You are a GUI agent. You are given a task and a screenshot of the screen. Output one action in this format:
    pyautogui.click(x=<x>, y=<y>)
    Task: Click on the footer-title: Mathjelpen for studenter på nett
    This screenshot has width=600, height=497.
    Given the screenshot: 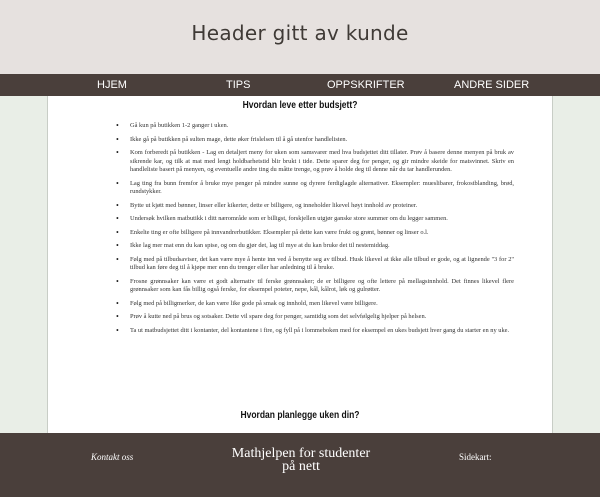 What is the action you would take?
    pyautogui.click(x=301, y=460)
    